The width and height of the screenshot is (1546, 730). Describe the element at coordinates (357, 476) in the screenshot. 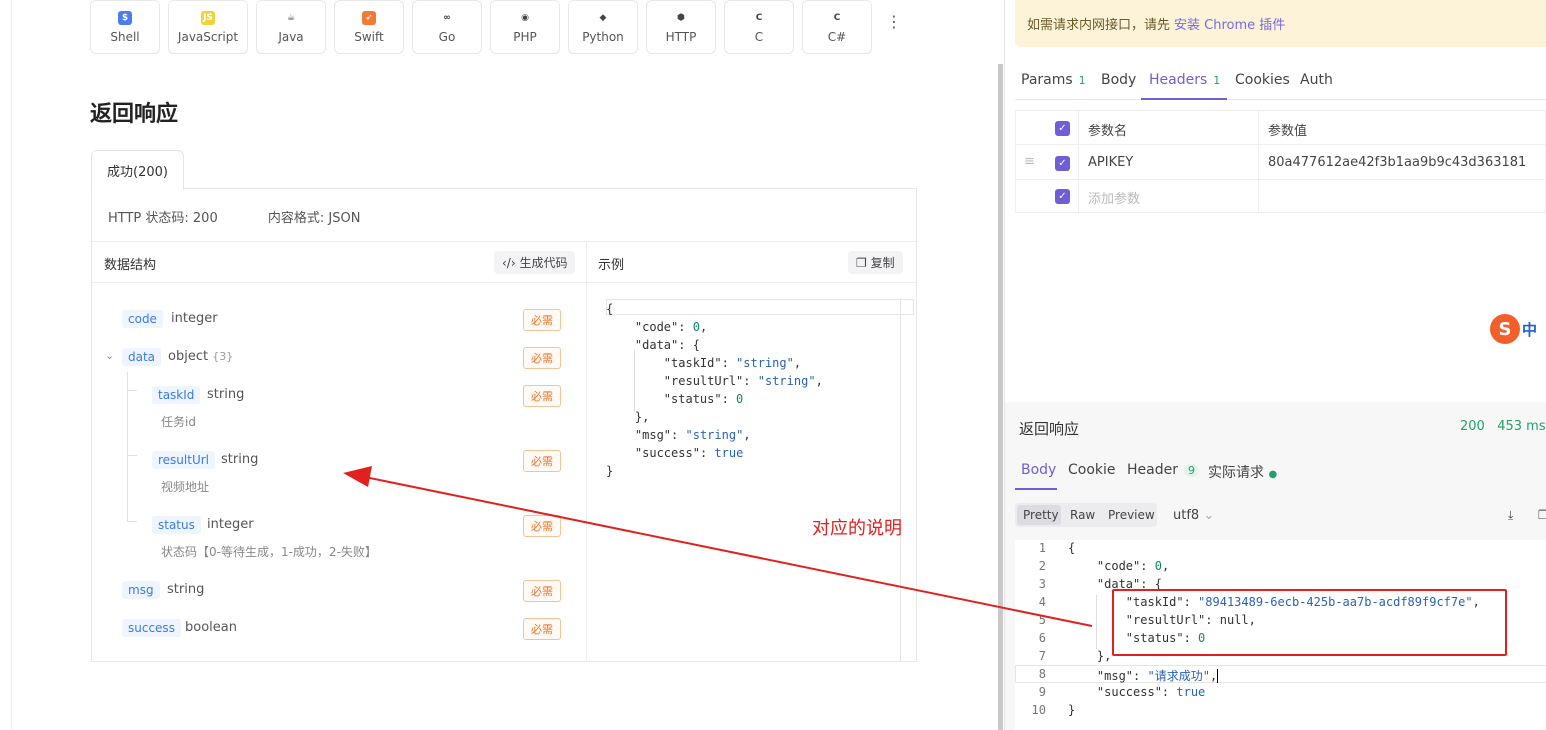

I see `arrow-head` at that location.